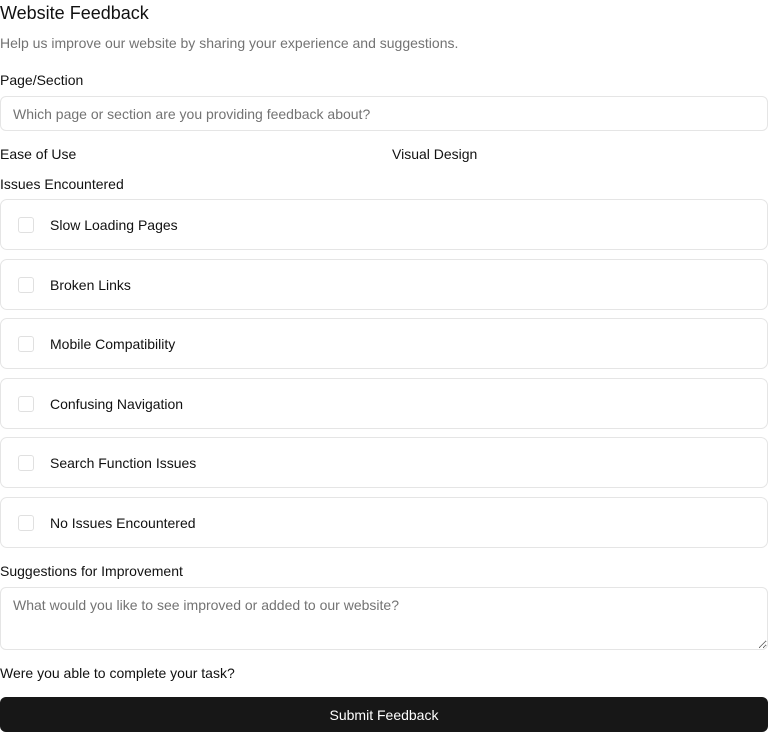  Describe the element at coordinates (113, 343) in the screenshot. I see `issue-option-label: Mobile Compatibility` at that location.